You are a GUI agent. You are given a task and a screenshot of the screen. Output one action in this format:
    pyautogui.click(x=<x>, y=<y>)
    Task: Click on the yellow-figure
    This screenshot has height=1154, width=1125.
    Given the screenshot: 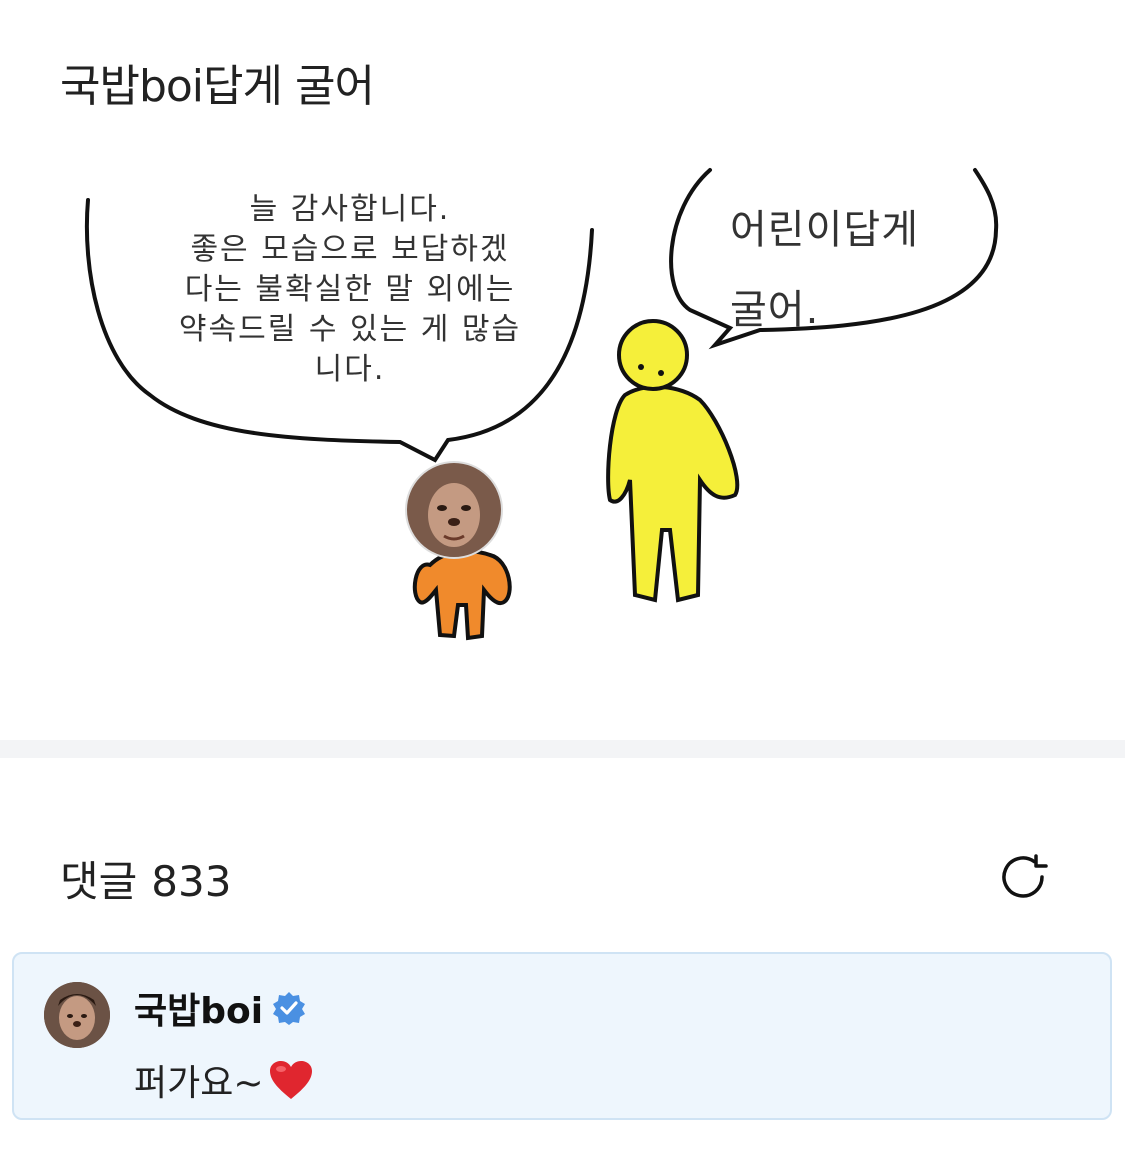 What is the action you would take?
    pyautogui.click(x=673, y=461)
    